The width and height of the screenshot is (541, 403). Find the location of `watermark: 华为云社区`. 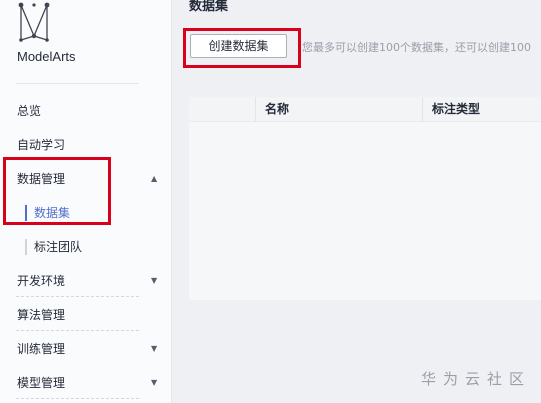

watermark: 华为云社区 is located at coordinates (476, 379).